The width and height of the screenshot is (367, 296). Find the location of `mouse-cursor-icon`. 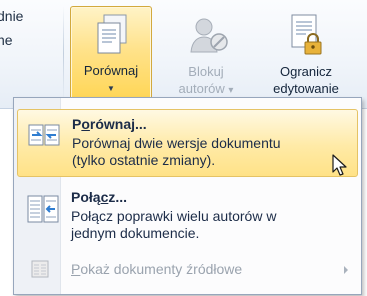

mouse-cursor-icon is located at coordinates (339, 165).